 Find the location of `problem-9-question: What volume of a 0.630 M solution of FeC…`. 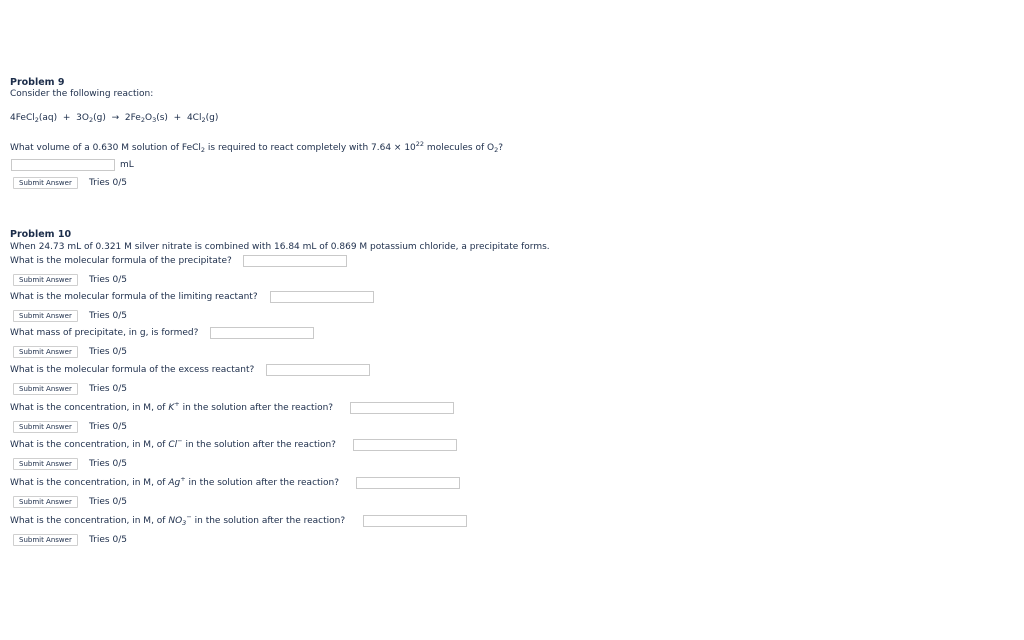

problem-9-question: What volume of a 0.630 M solution of FeC… is located at coordinates (257, 147).